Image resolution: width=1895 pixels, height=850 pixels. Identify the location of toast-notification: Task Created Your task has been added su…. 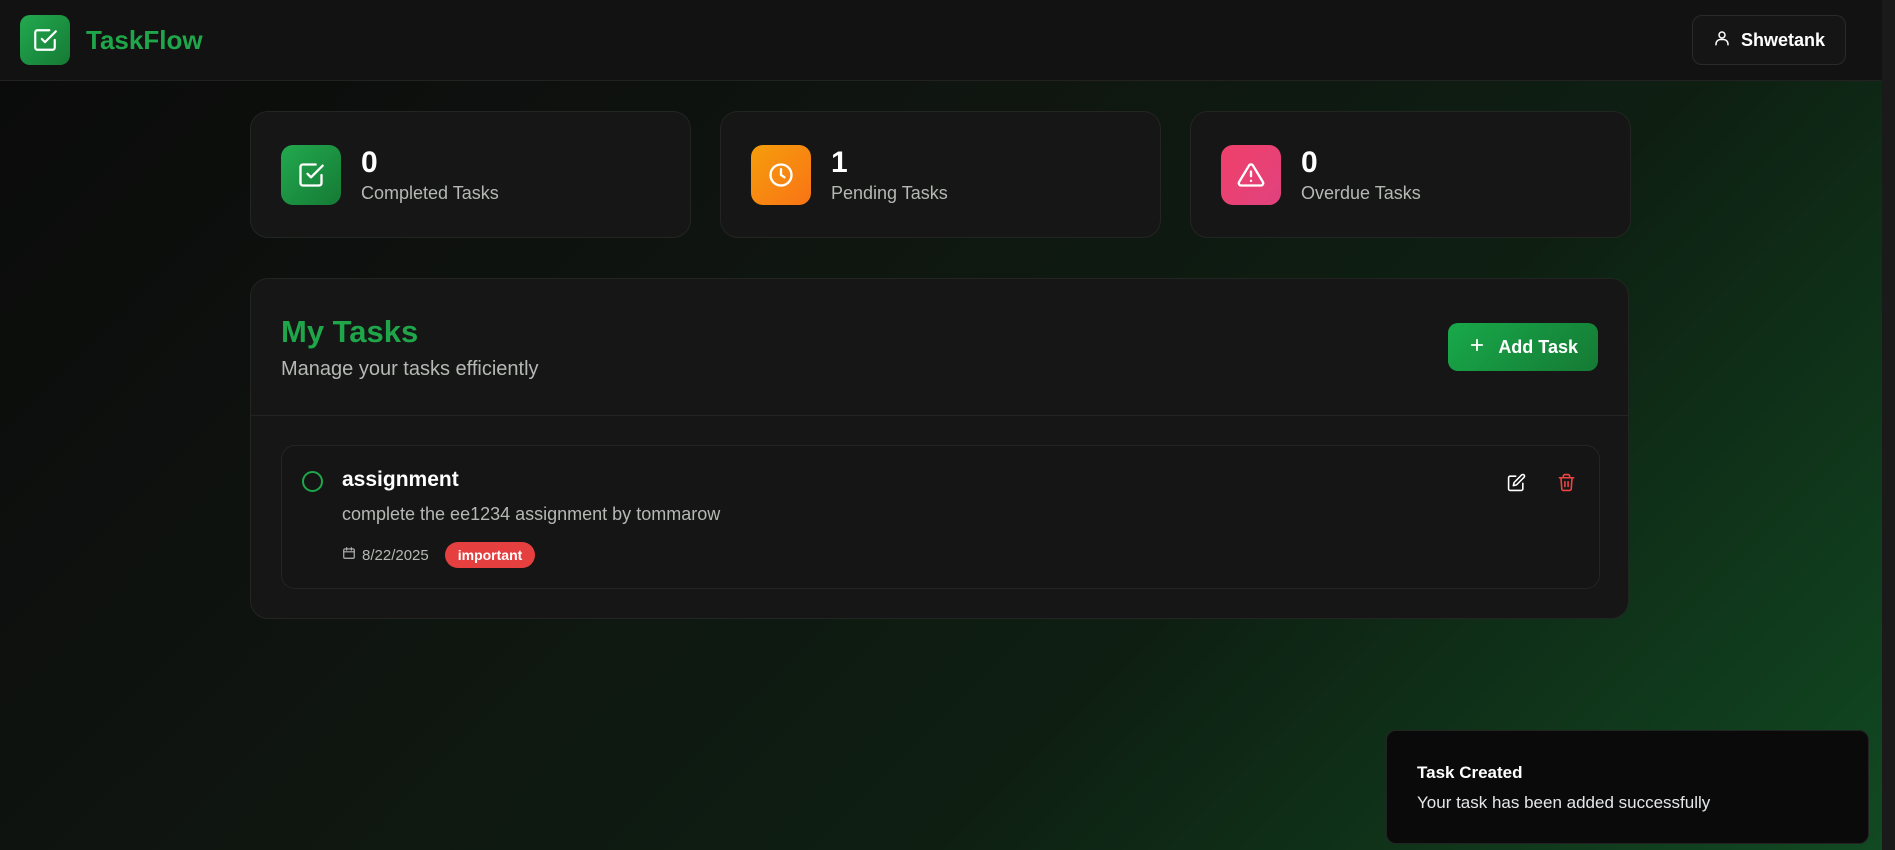
(1627, 787).